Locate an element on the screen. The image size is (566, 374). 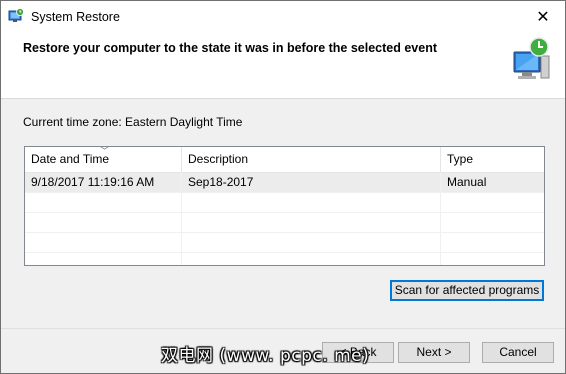
cancel-button: Cancel is located at coordinates (518, 352).